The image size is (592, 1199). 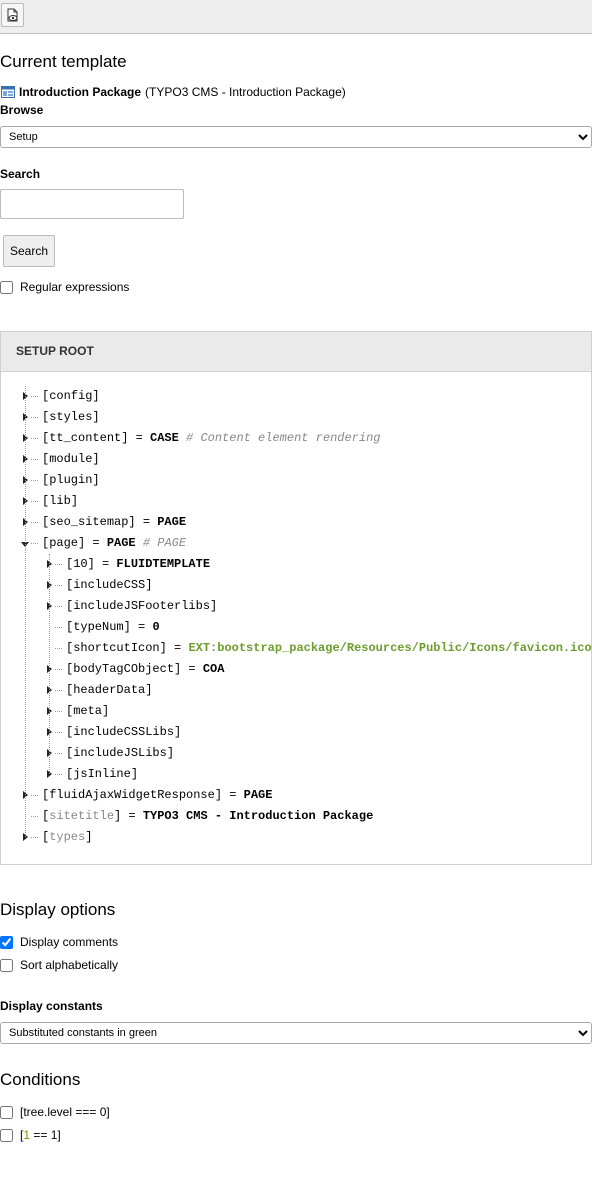 I want to click on tree-page-guide, so click(x=49, y=664).